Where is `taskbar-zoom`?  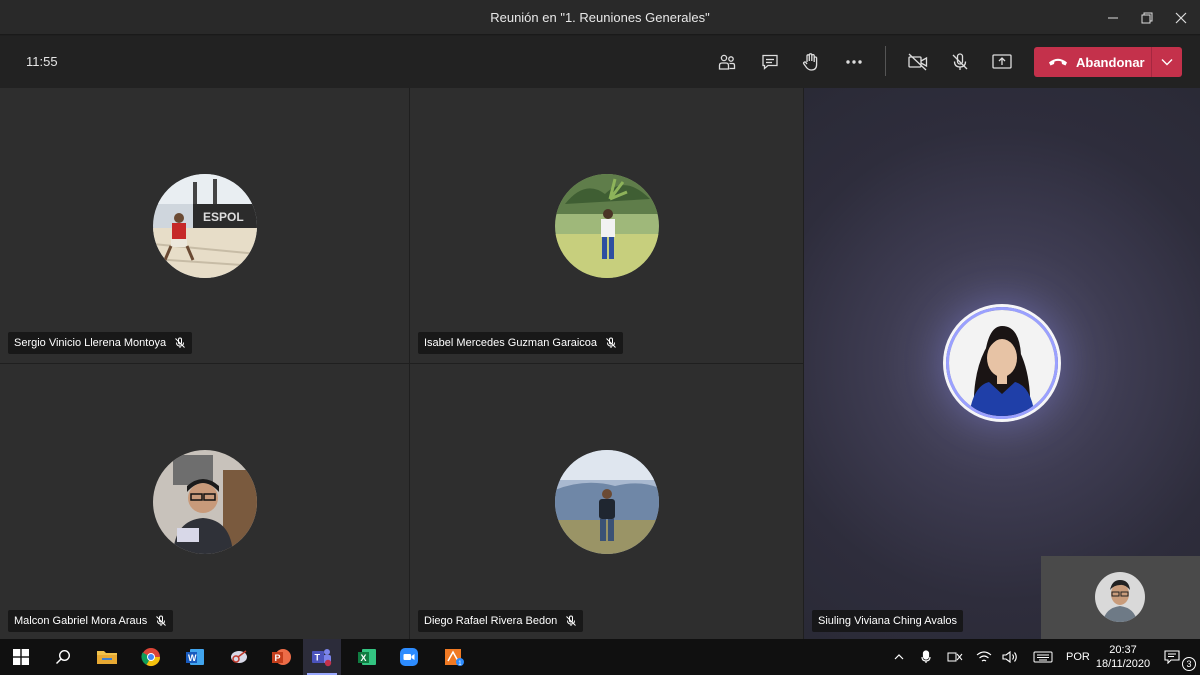
taskbar-zoom is located at coordinates (409, 657).